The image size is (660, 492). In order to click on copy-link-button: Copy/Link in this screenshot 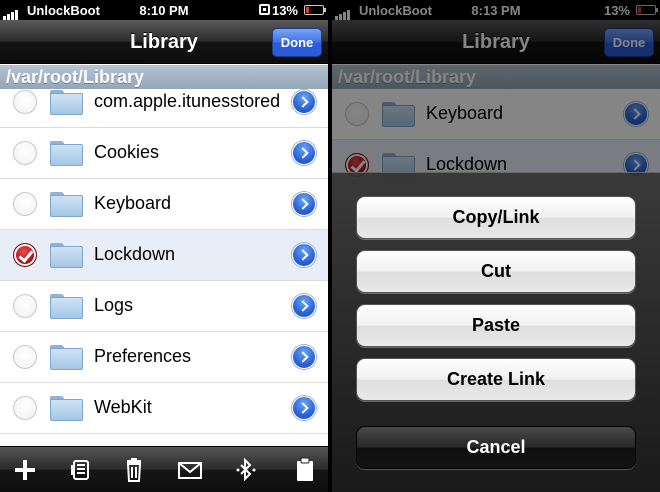, I will do `click(496, 217)`.